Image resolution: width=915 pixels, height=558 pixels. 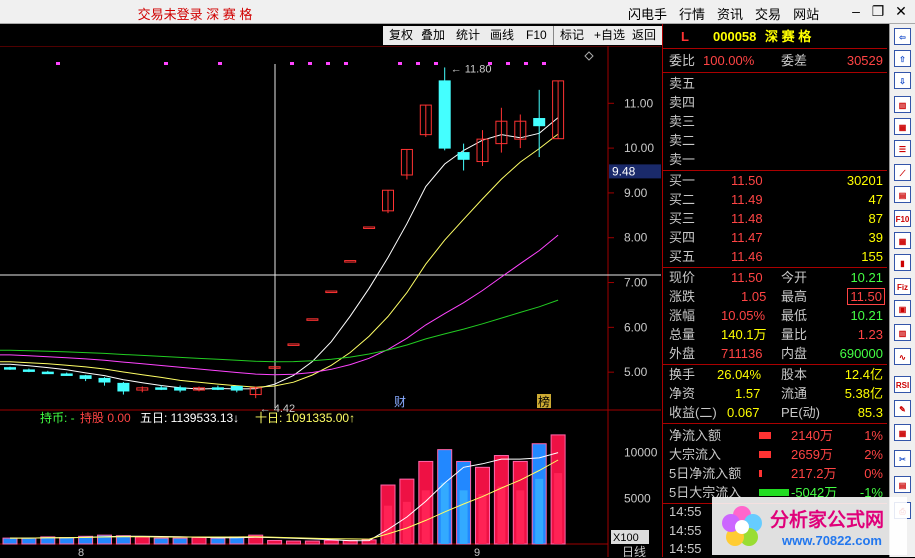 I want to click on top-menu: 闪电手 行情 资讯 交易 网站, so click(x=729, y=13).